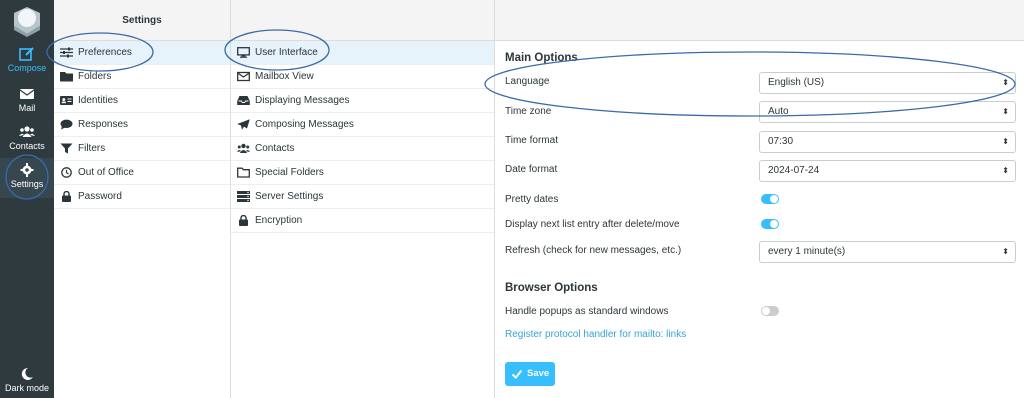 This screenshot has width=1024, height=398. Describe the element at coordinates (794, 170) in the screenshot. I see `date-format-value: 2024-07-24` at that location.